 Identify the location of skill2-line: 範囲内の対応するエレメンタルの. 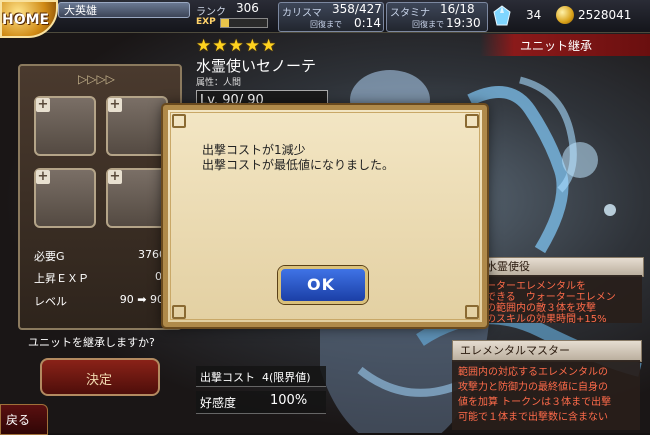
(533, 372).